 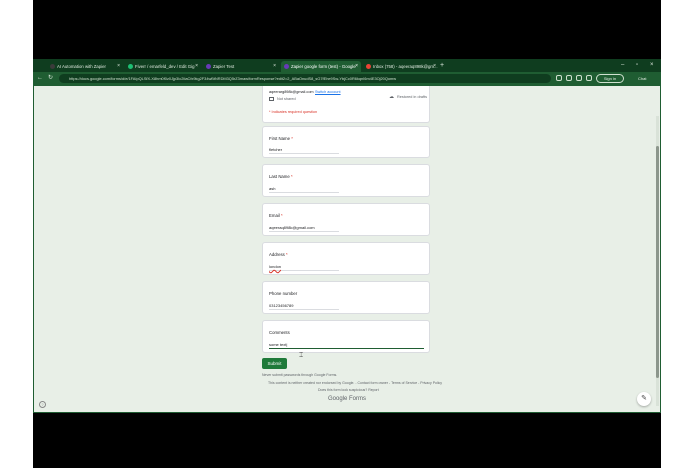 I want to click on chat-button: Chat, so click(x=642, y=78).